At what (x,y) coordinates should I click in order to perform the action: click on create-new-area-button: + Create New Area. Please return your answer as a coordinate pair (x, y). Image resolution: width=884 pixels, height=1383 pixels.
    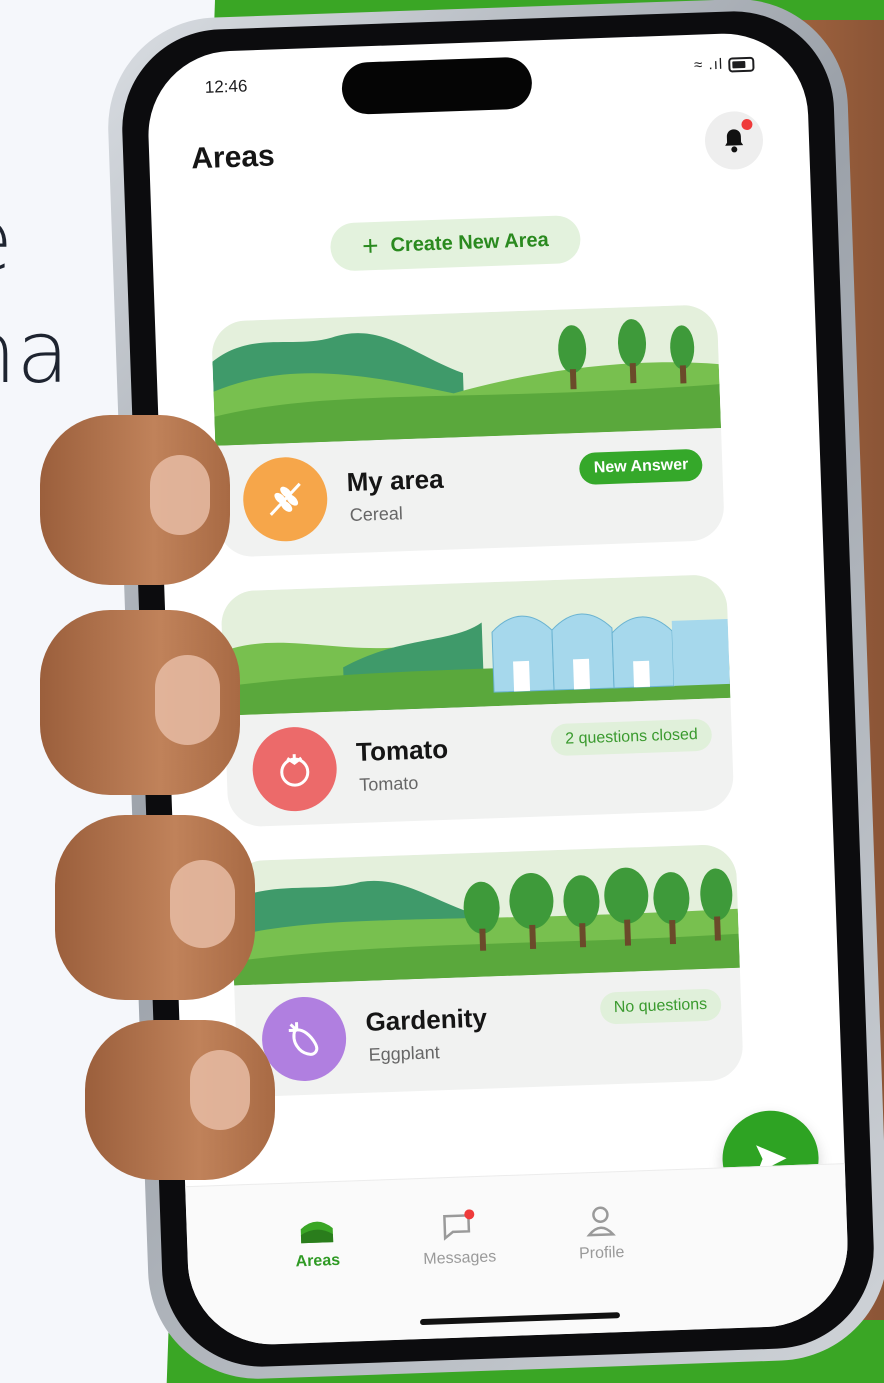
    Looking at the image, I should click on (455, 243).